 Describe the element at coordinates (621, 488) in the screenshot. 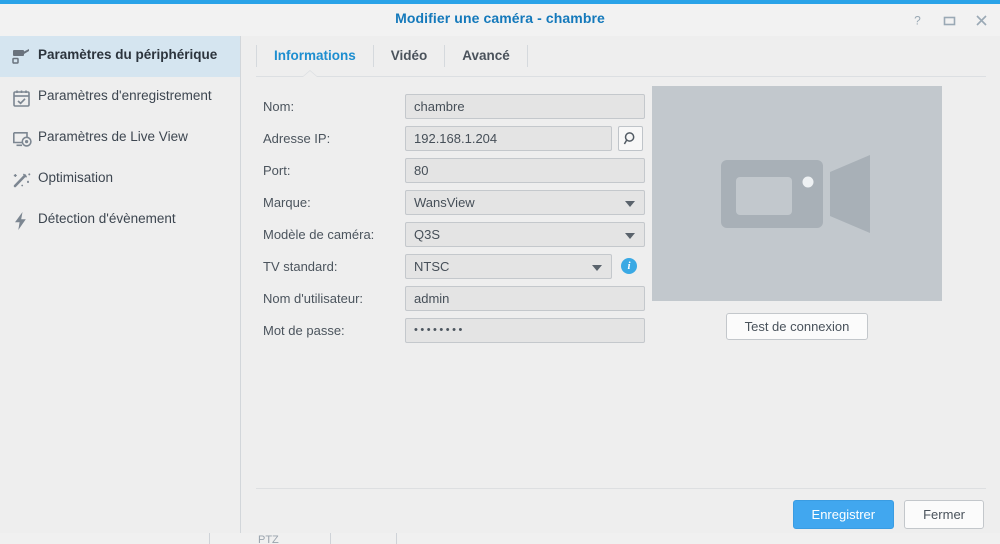

I see `footer-separator` at that location.